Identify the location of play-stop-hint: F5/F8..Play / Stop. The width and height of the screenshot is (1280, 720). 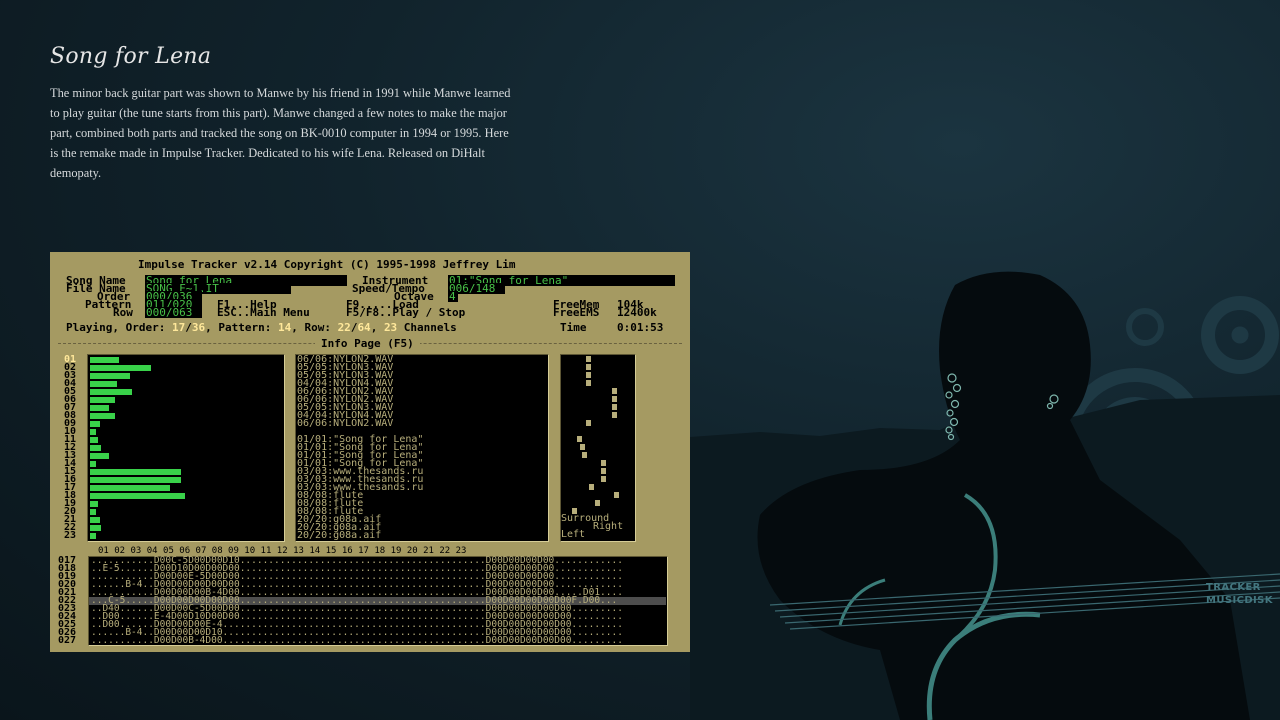
(406, 312).